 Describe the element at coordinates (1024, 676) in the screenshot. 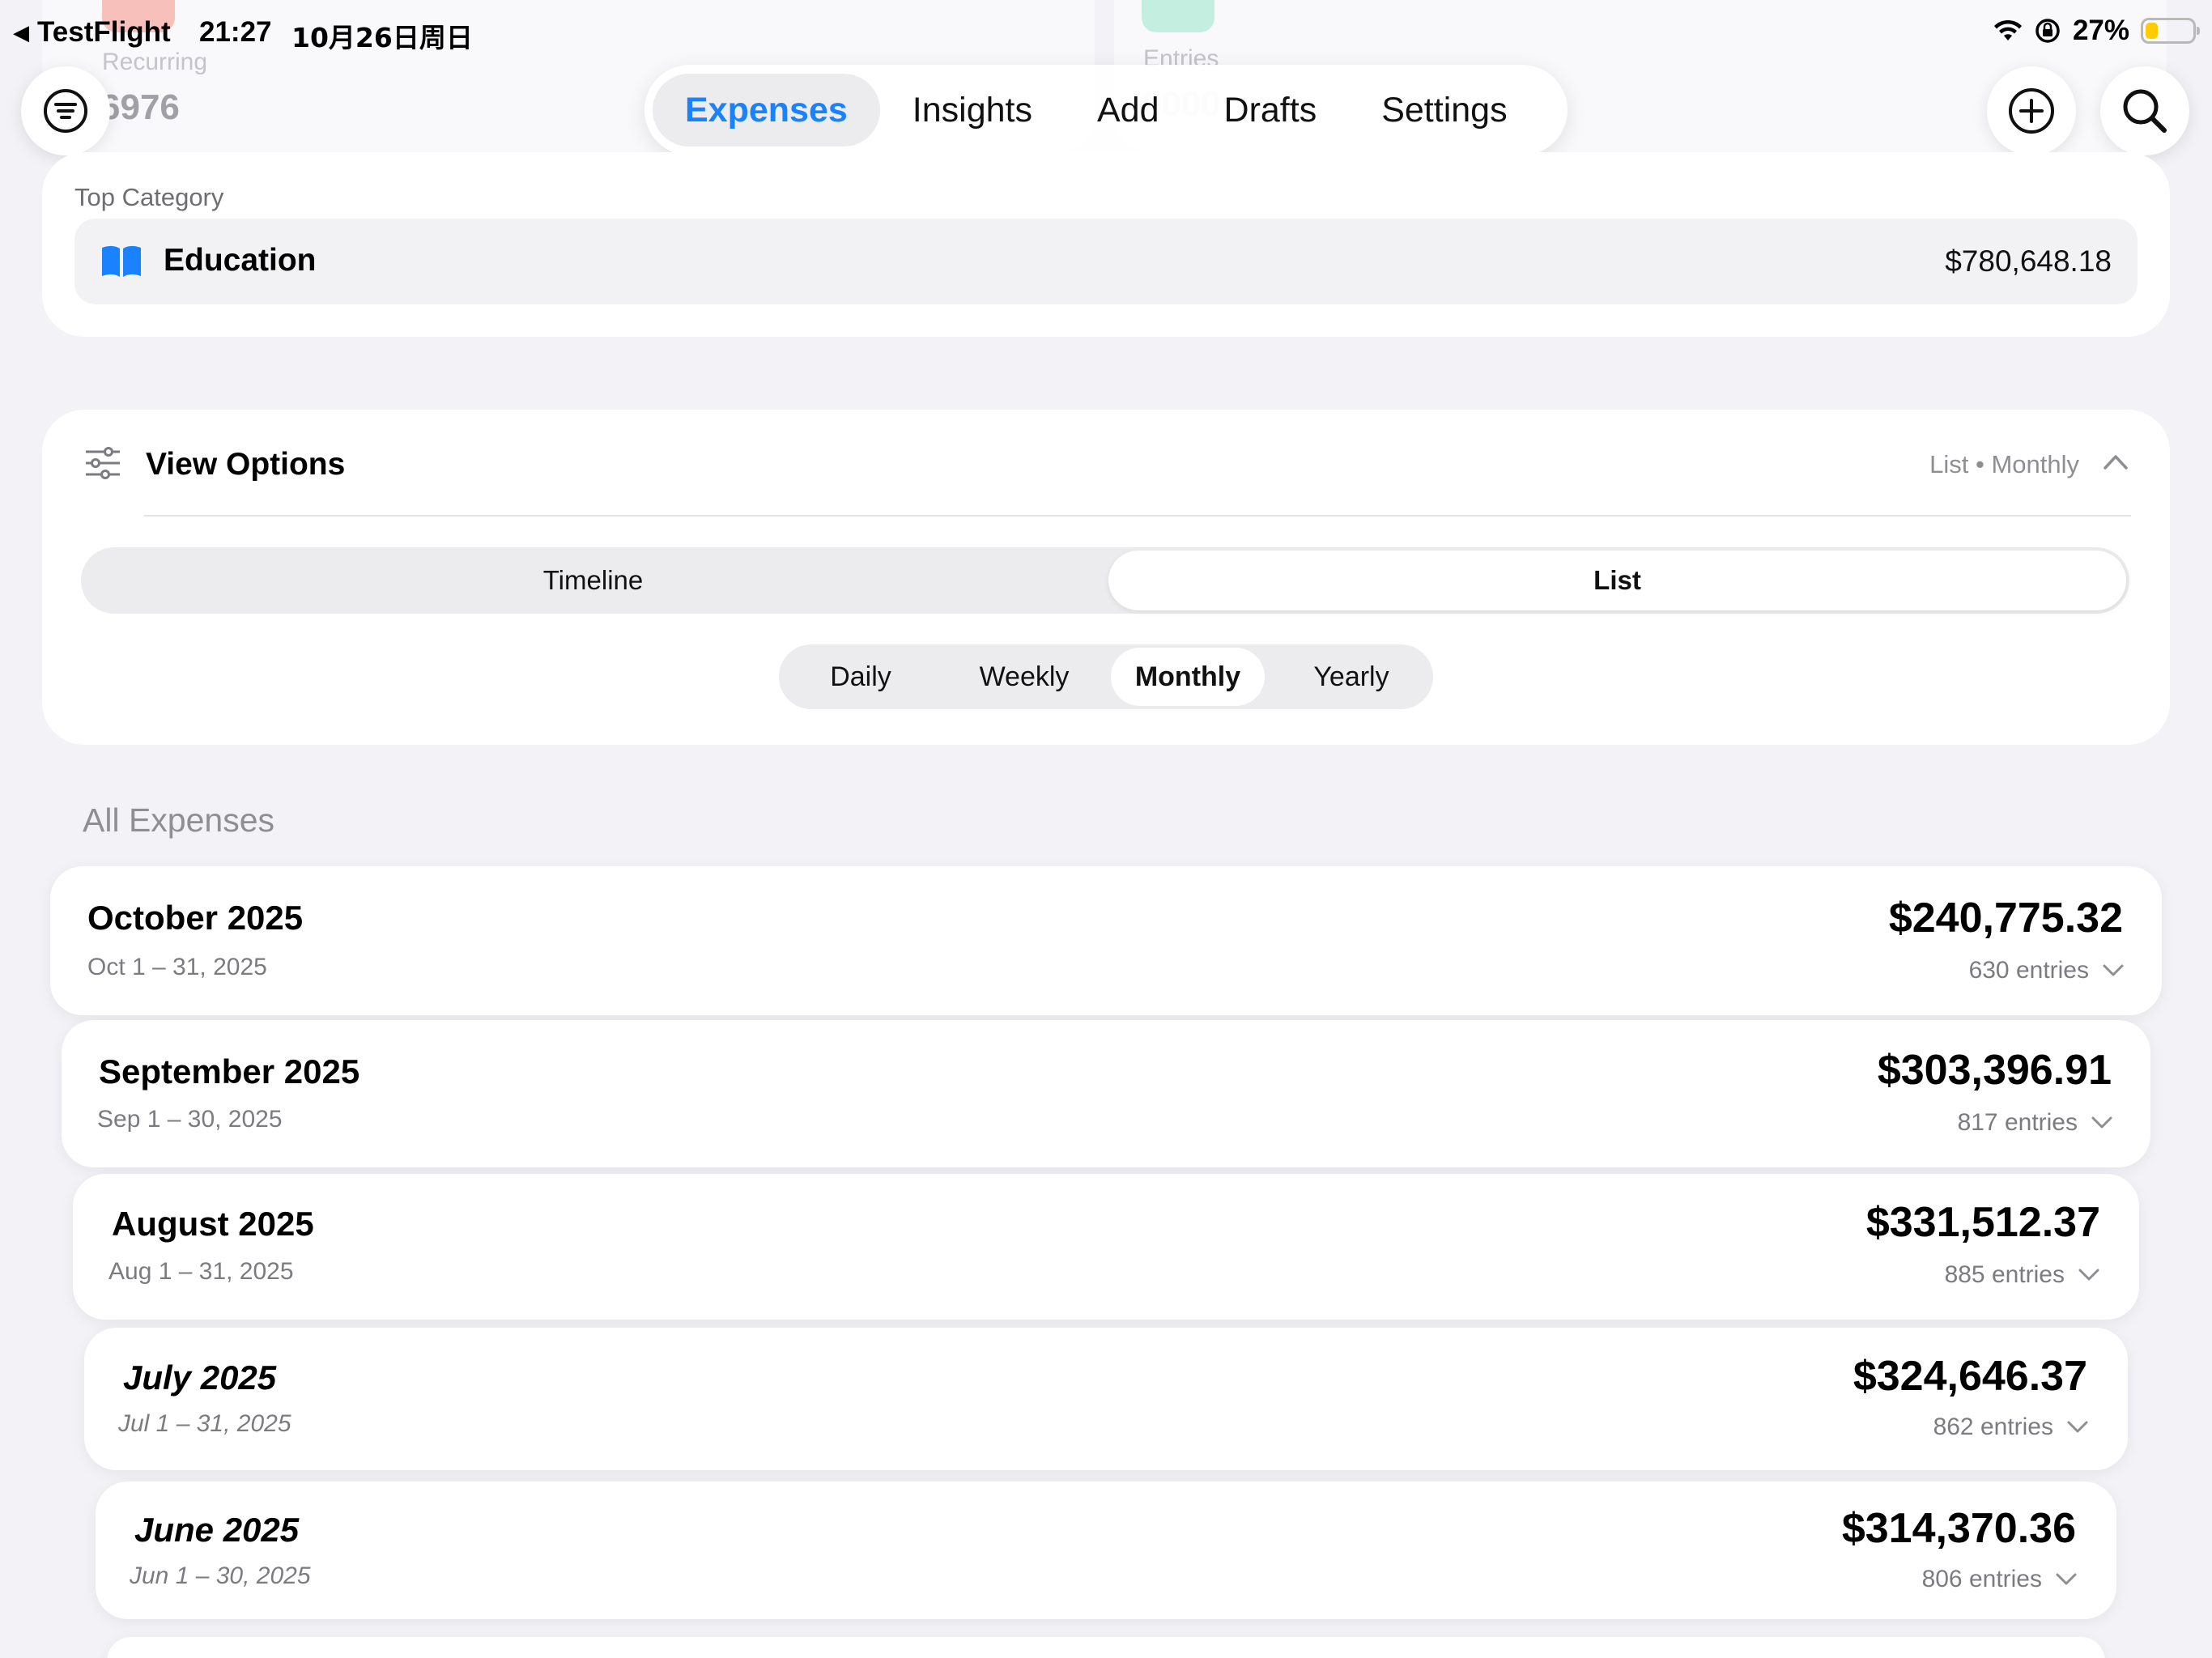

I see `segment-weekly: Weekly` at that location.